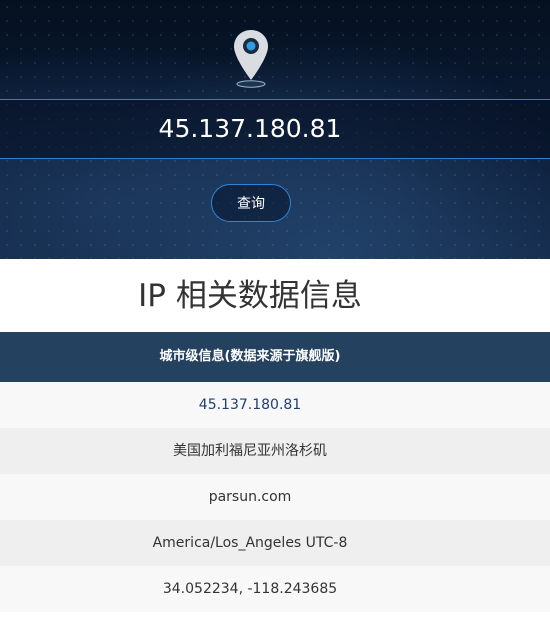 The image size is (550, 631). I want to click on table-header: 城市级信息(数据来源于旗舰版), so click(275, 357).